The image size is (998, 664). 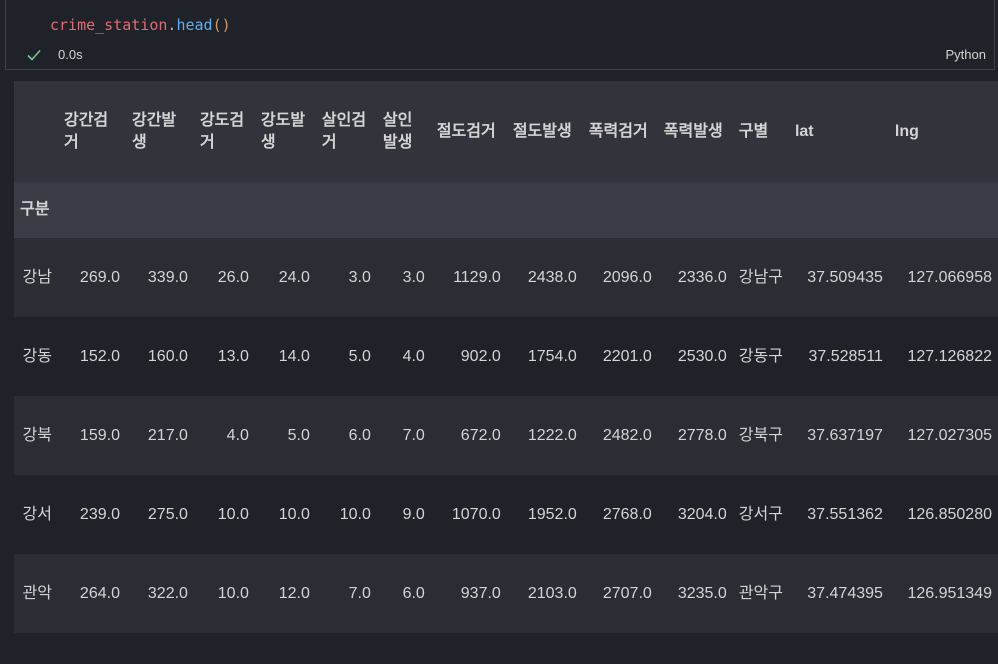 What do you see at coordinates (294, 277) in the screenshot?
I see `table-cell: 24.0` at bounding box center [294, 277].